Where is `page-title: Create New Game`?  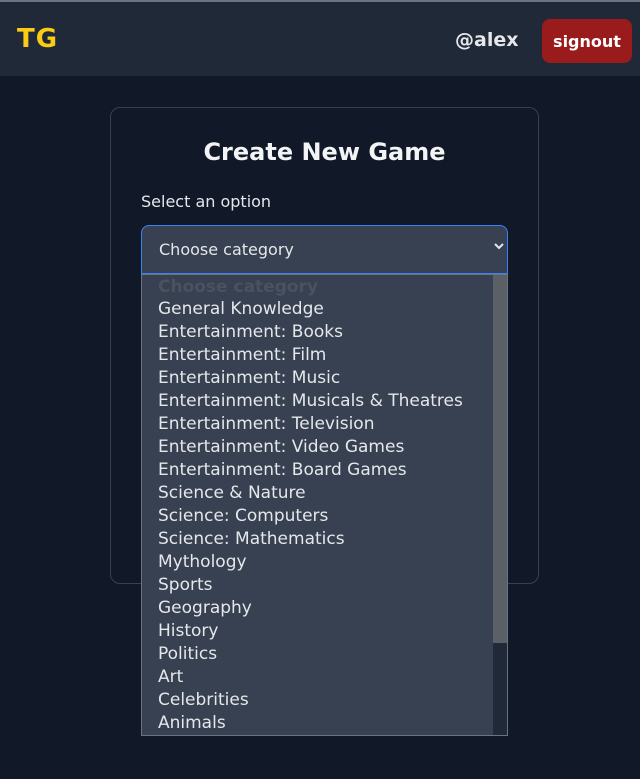 page-title: Create New Game is located at coordinates (324, 152).